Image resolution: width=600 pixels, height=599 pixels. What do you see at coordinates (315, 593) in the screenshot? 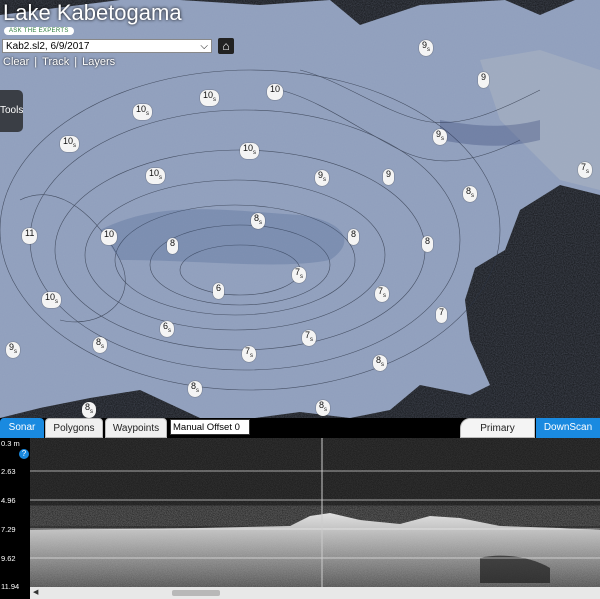
I see `sonar-scrollbar: ◀` at bounding box center [315, 593].